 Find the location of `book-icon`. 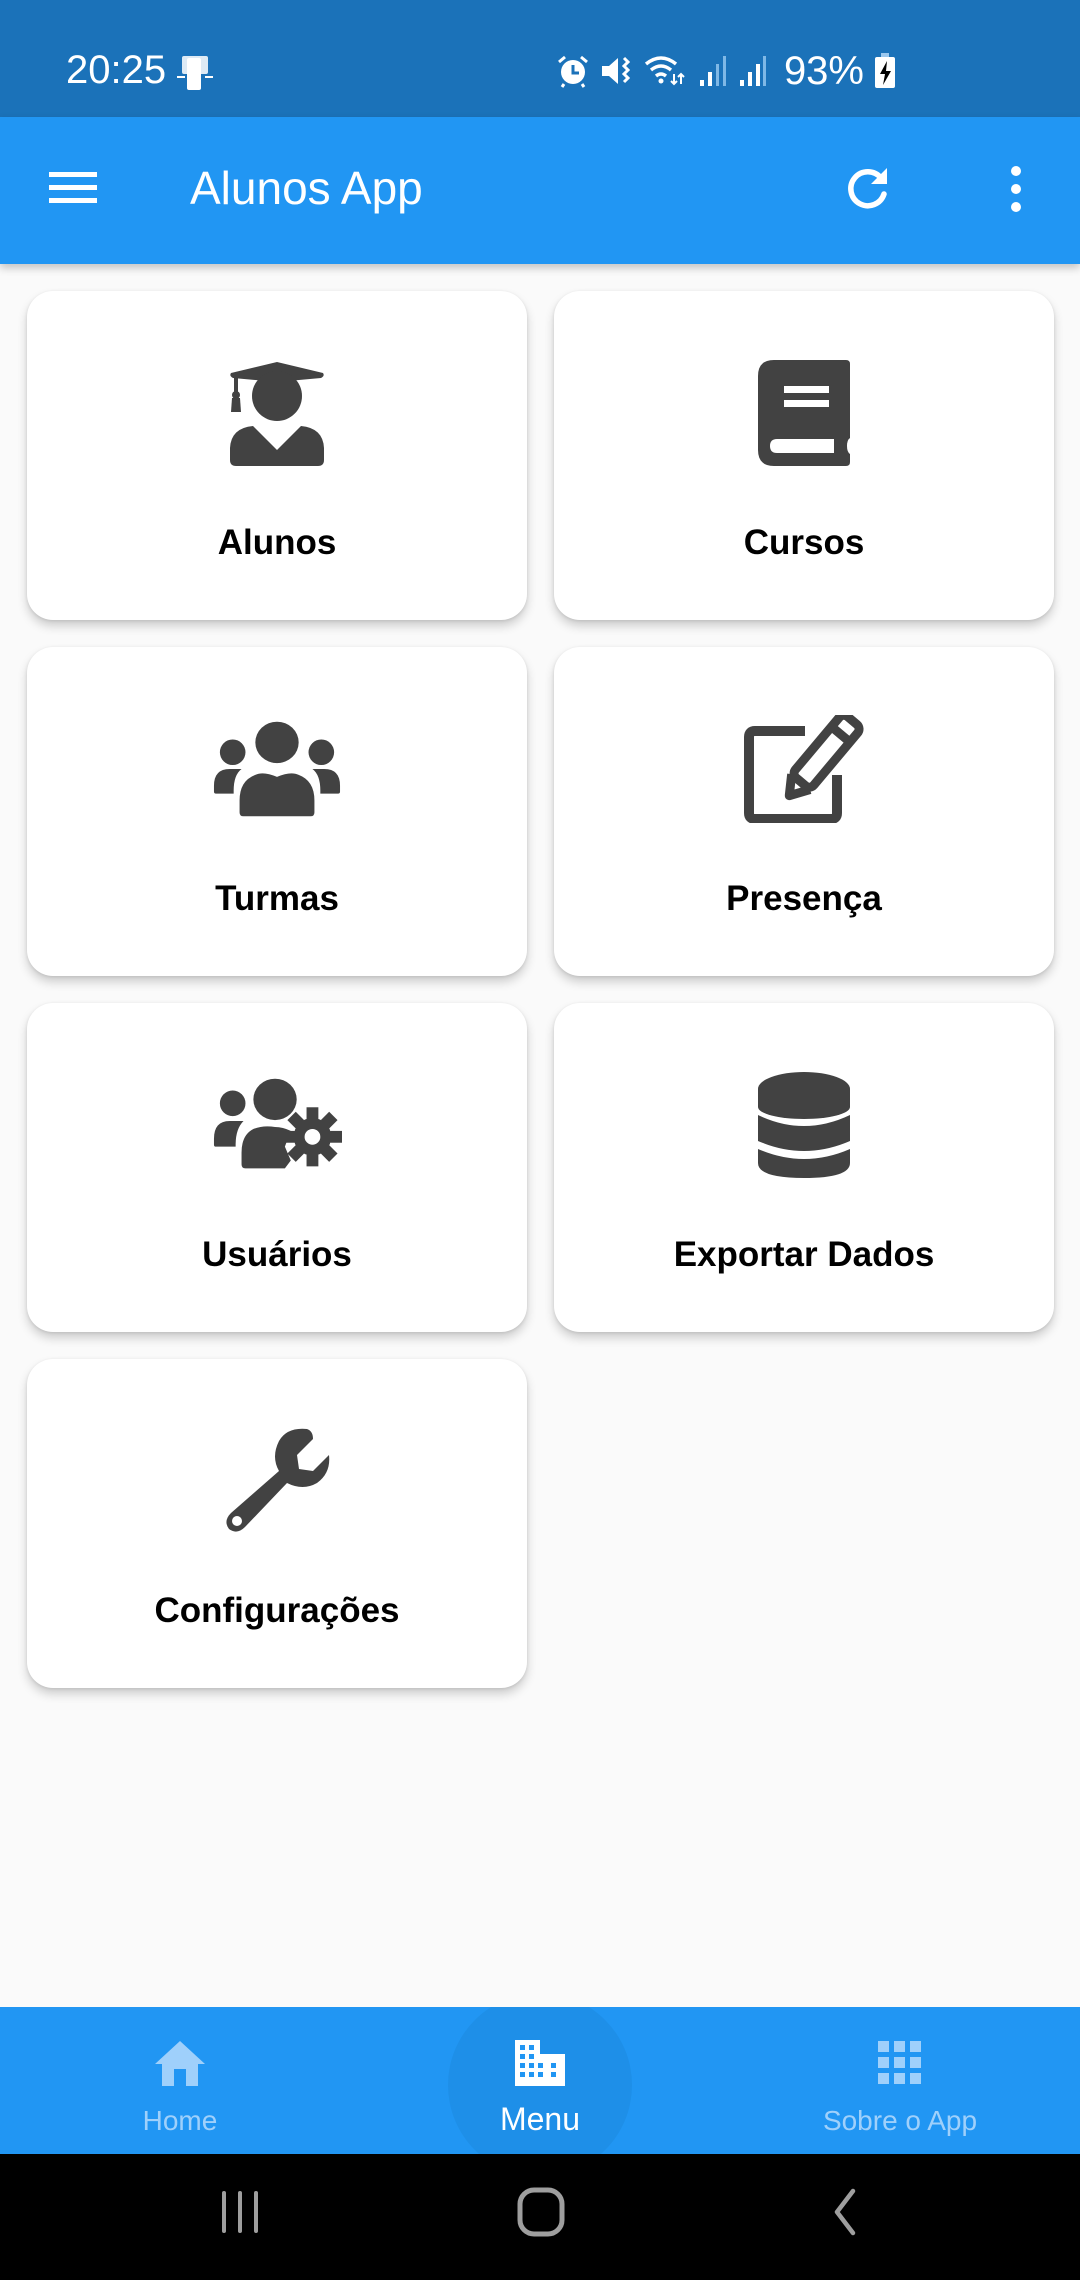

book-icon is located at coordinates (804, 413).